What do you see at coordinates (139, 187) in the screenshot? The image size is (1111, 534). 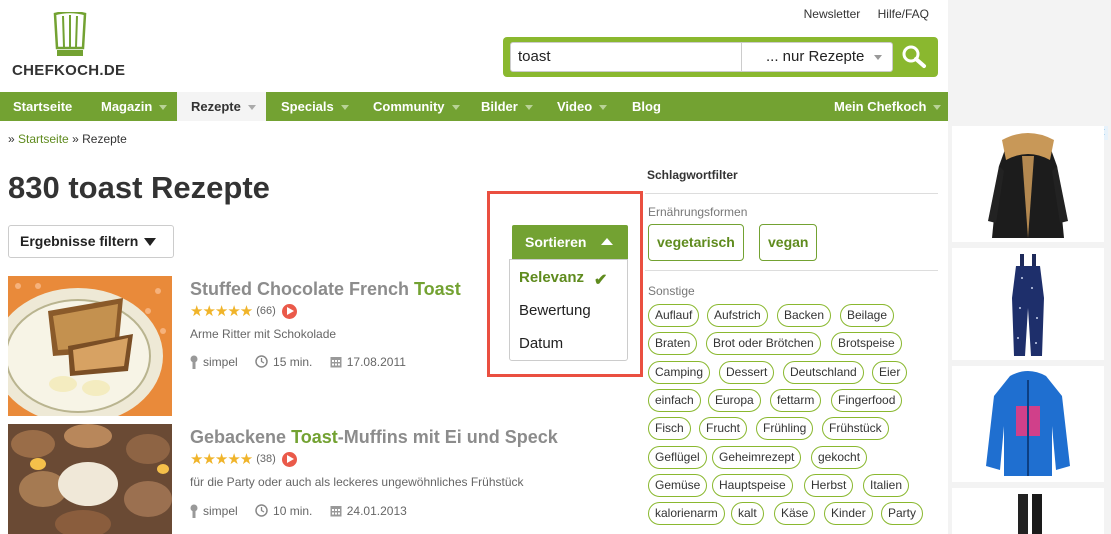 I see `page-title: 830 toast Rezepte` at bounding box center [139, 187].